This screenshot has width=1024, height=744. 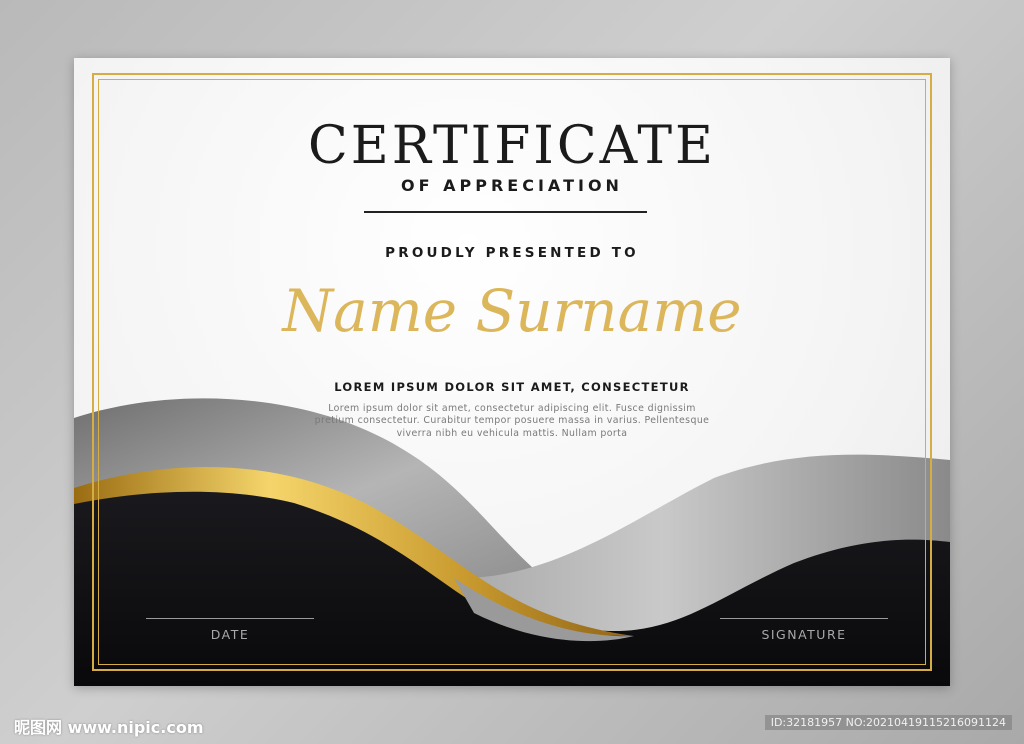 What do you see at coordinates (804, 618) in the screenshot?
I see `signature-line` at bounding box center [804, 618].